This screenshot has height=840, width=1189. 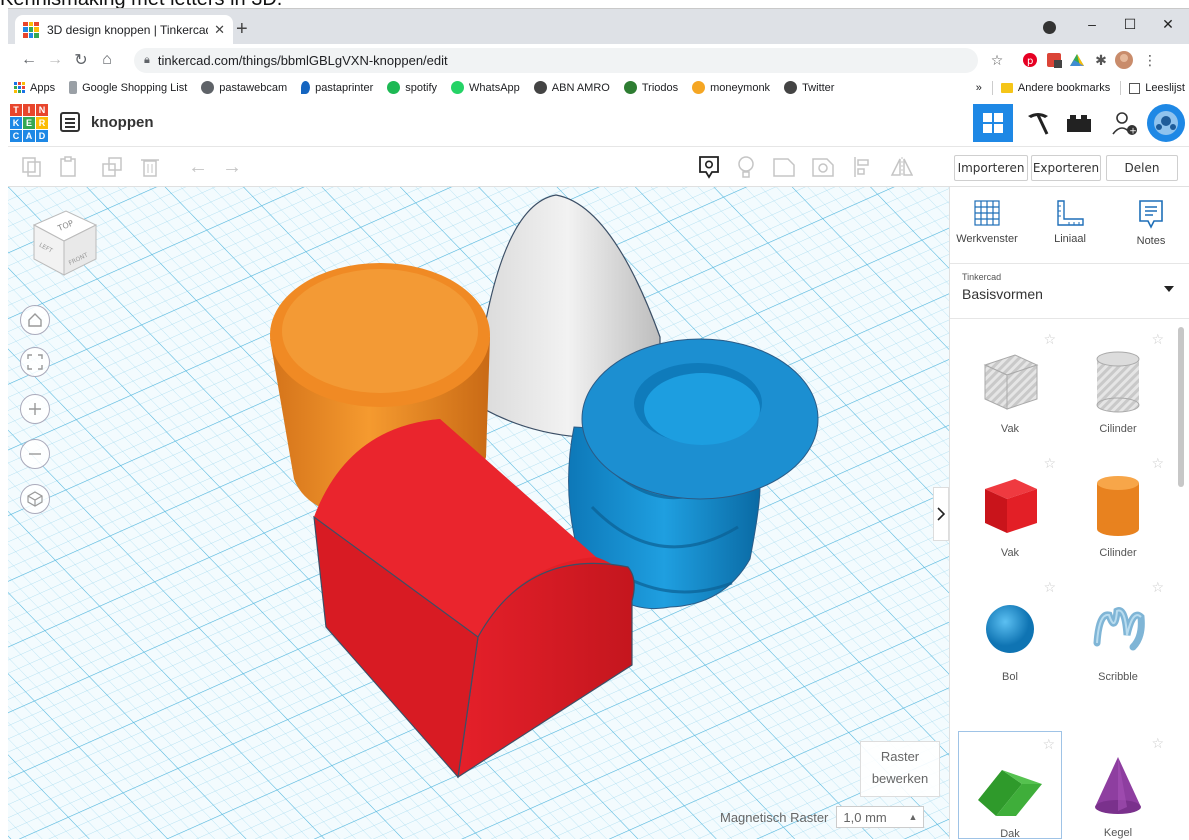 What do you see at coordinates (1118, 677) in the screenshot?
I see `shape-label: Scribble` at bounding box center [1118, 677].